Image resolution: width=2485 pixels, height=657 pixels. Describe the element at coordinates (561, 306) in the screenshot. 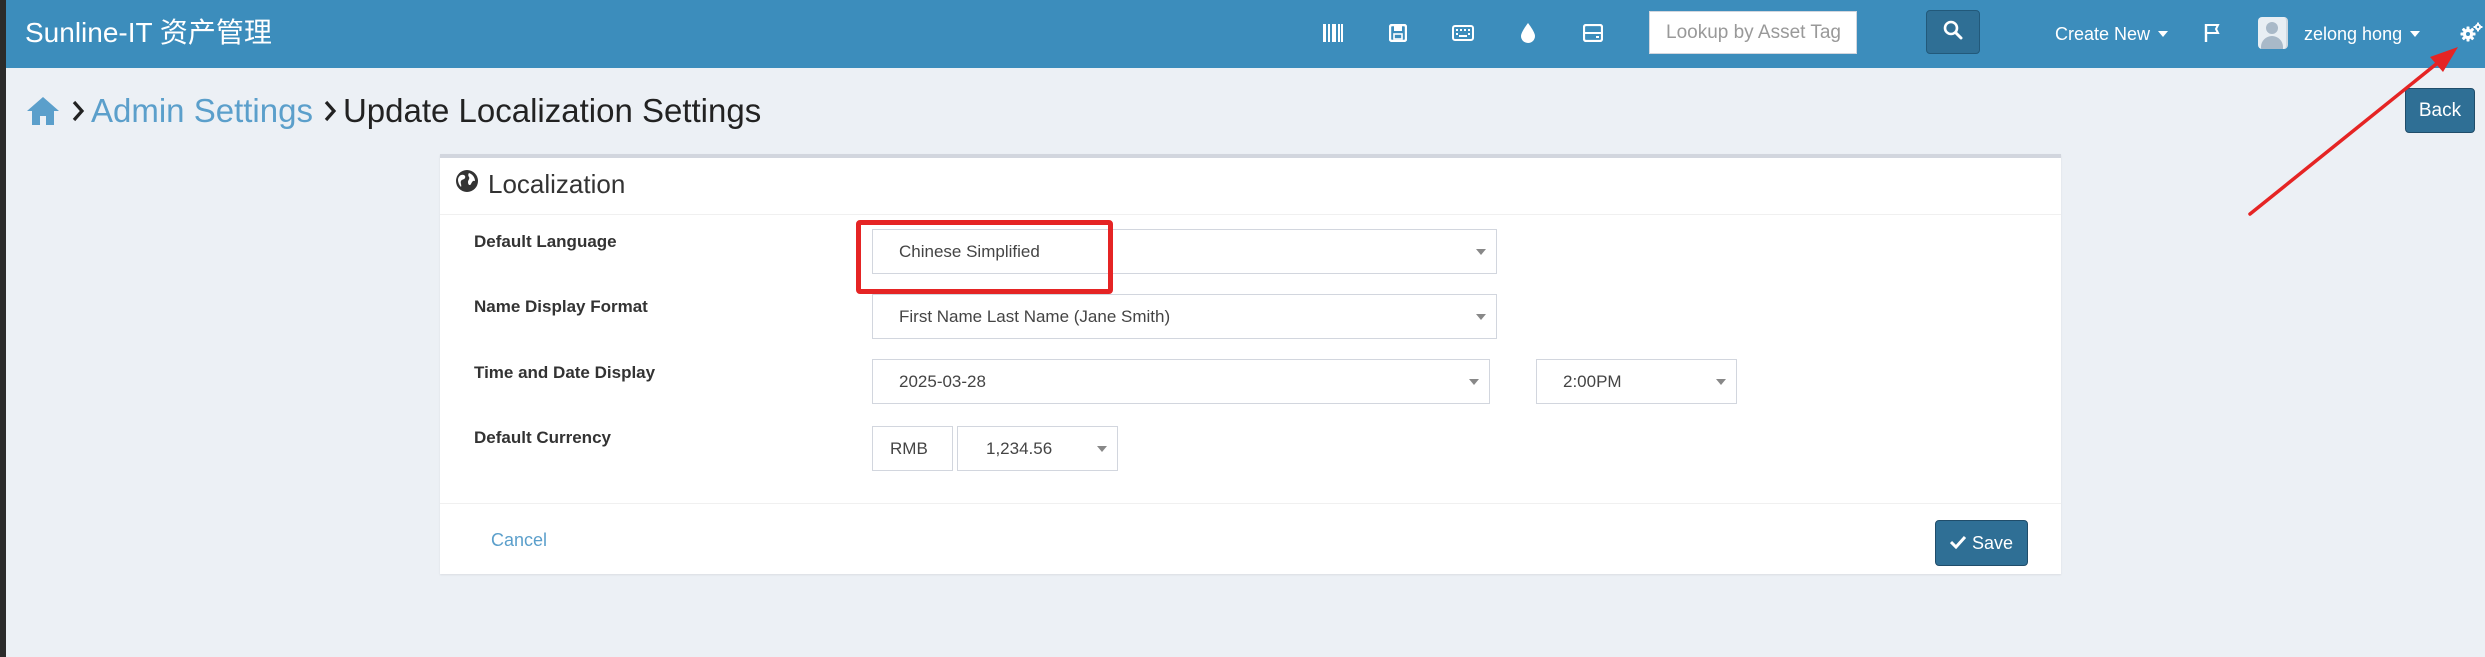

I see `name-display-format-label: Name Display Format` at that location.